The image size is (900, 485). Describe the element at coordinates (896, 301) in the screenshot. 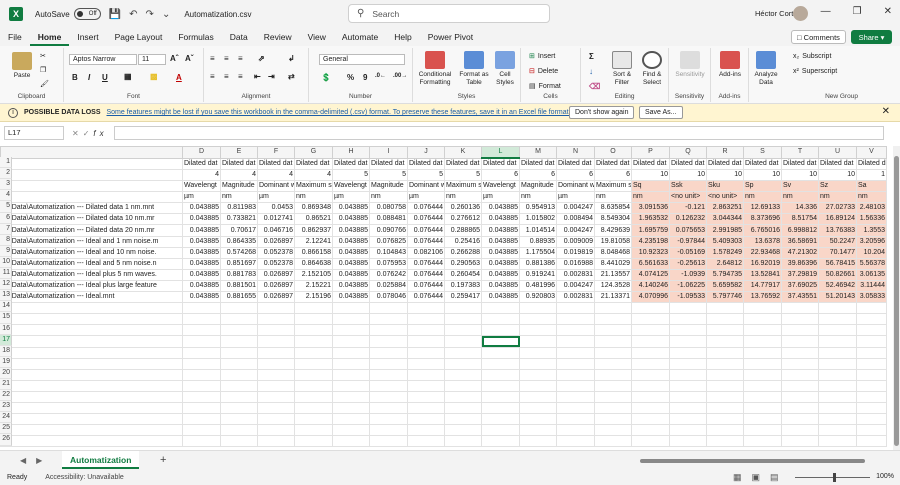

I see `vertical-scroll-thumb` at that location.